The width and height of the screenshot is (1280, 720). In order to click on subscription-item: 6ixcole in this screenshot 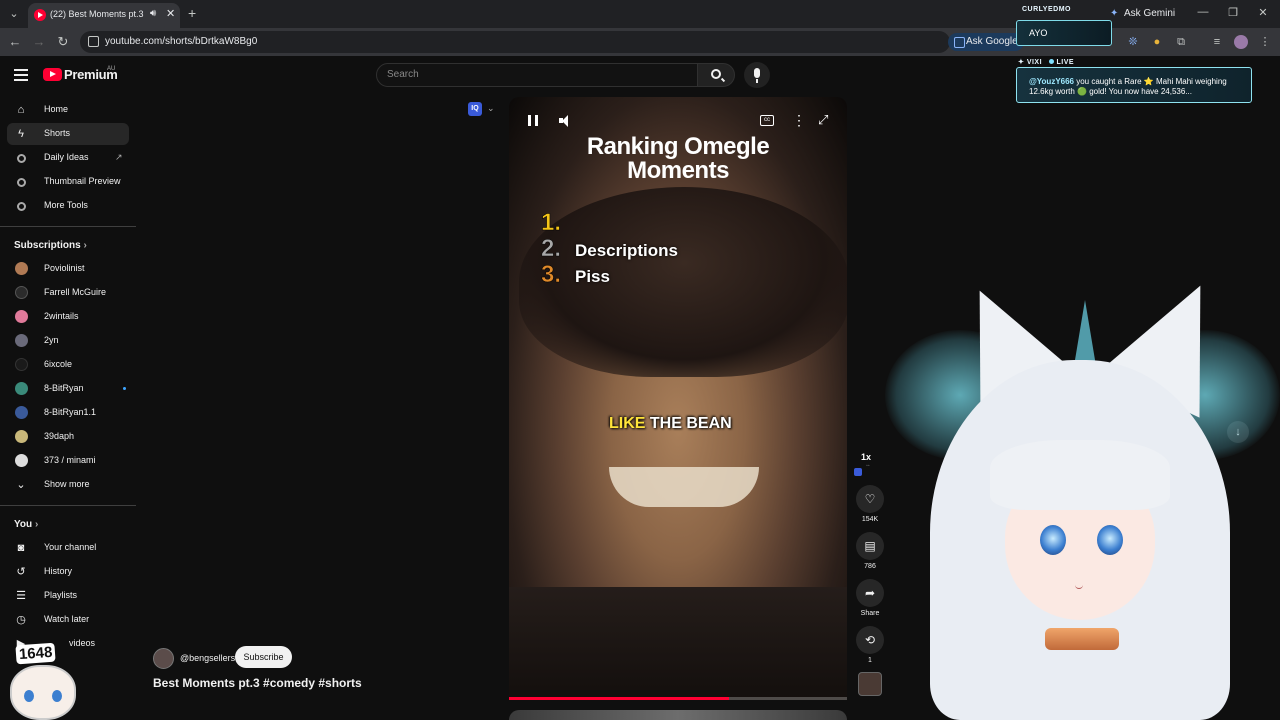, I will do `click(68, 365)`.